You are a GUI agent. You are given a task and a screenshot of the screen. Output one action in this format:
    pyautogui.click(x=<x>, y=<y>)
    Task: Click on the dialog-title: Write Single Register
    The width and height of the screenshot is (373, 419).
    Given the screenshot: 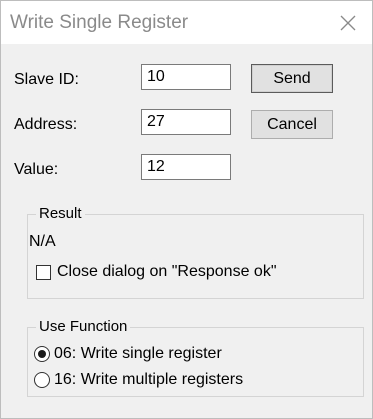 What is the action you would take?
    pyautogui.click(x=99, y=22)
    